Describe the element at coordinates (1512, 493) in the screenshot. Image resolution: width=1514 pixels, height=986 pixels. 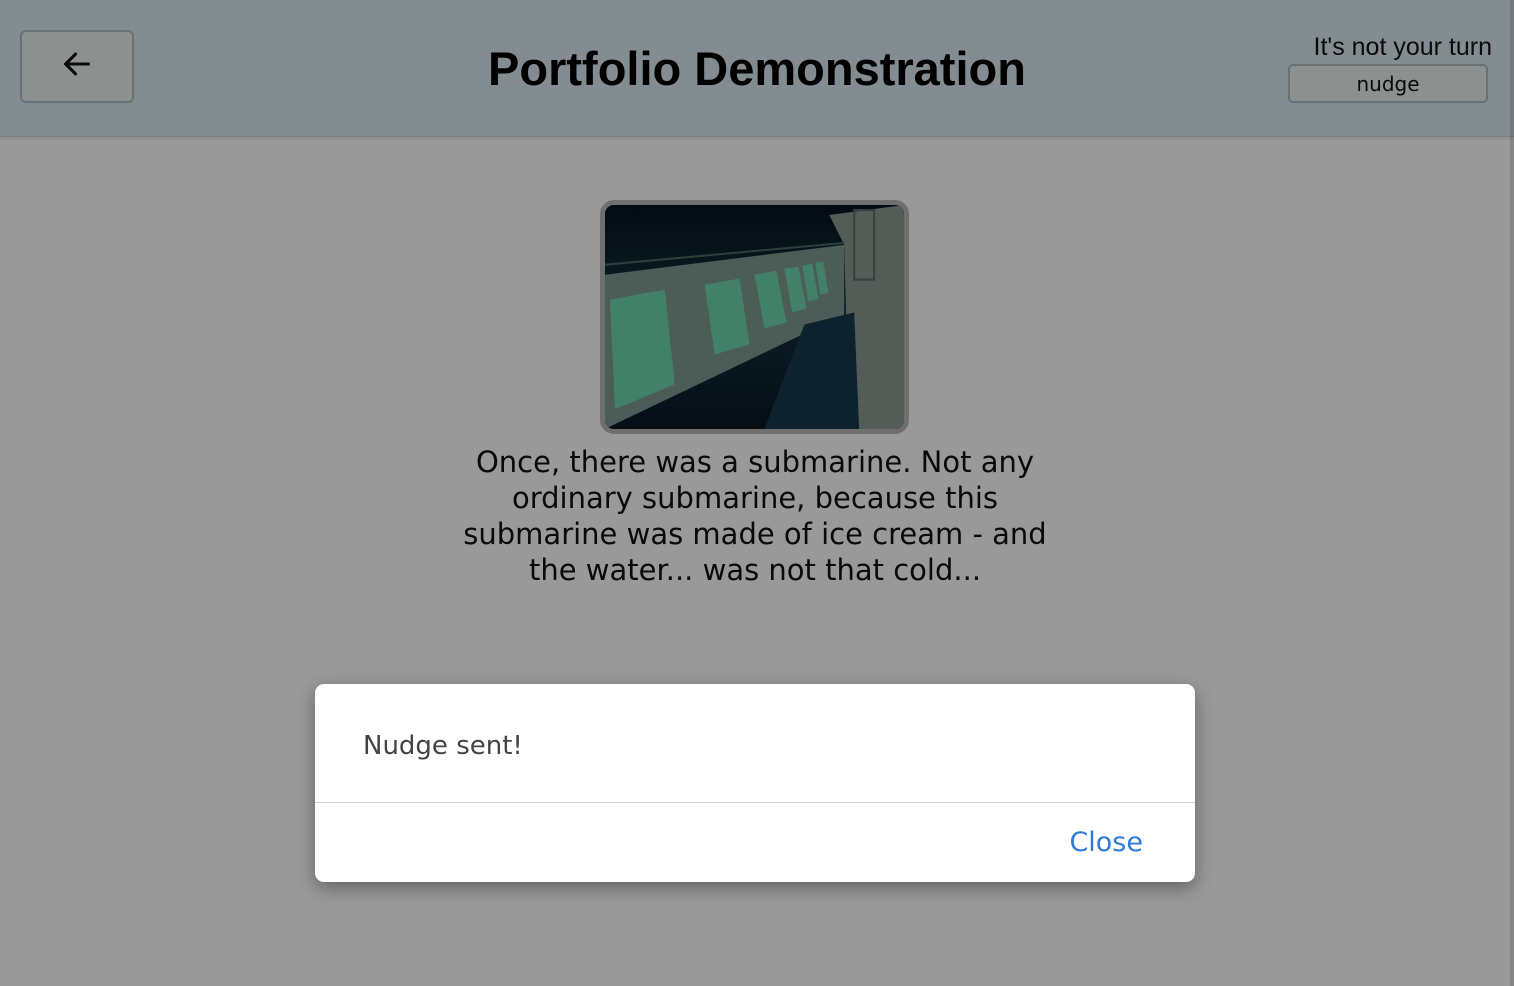
I see `scrollbar-edge` at that location.